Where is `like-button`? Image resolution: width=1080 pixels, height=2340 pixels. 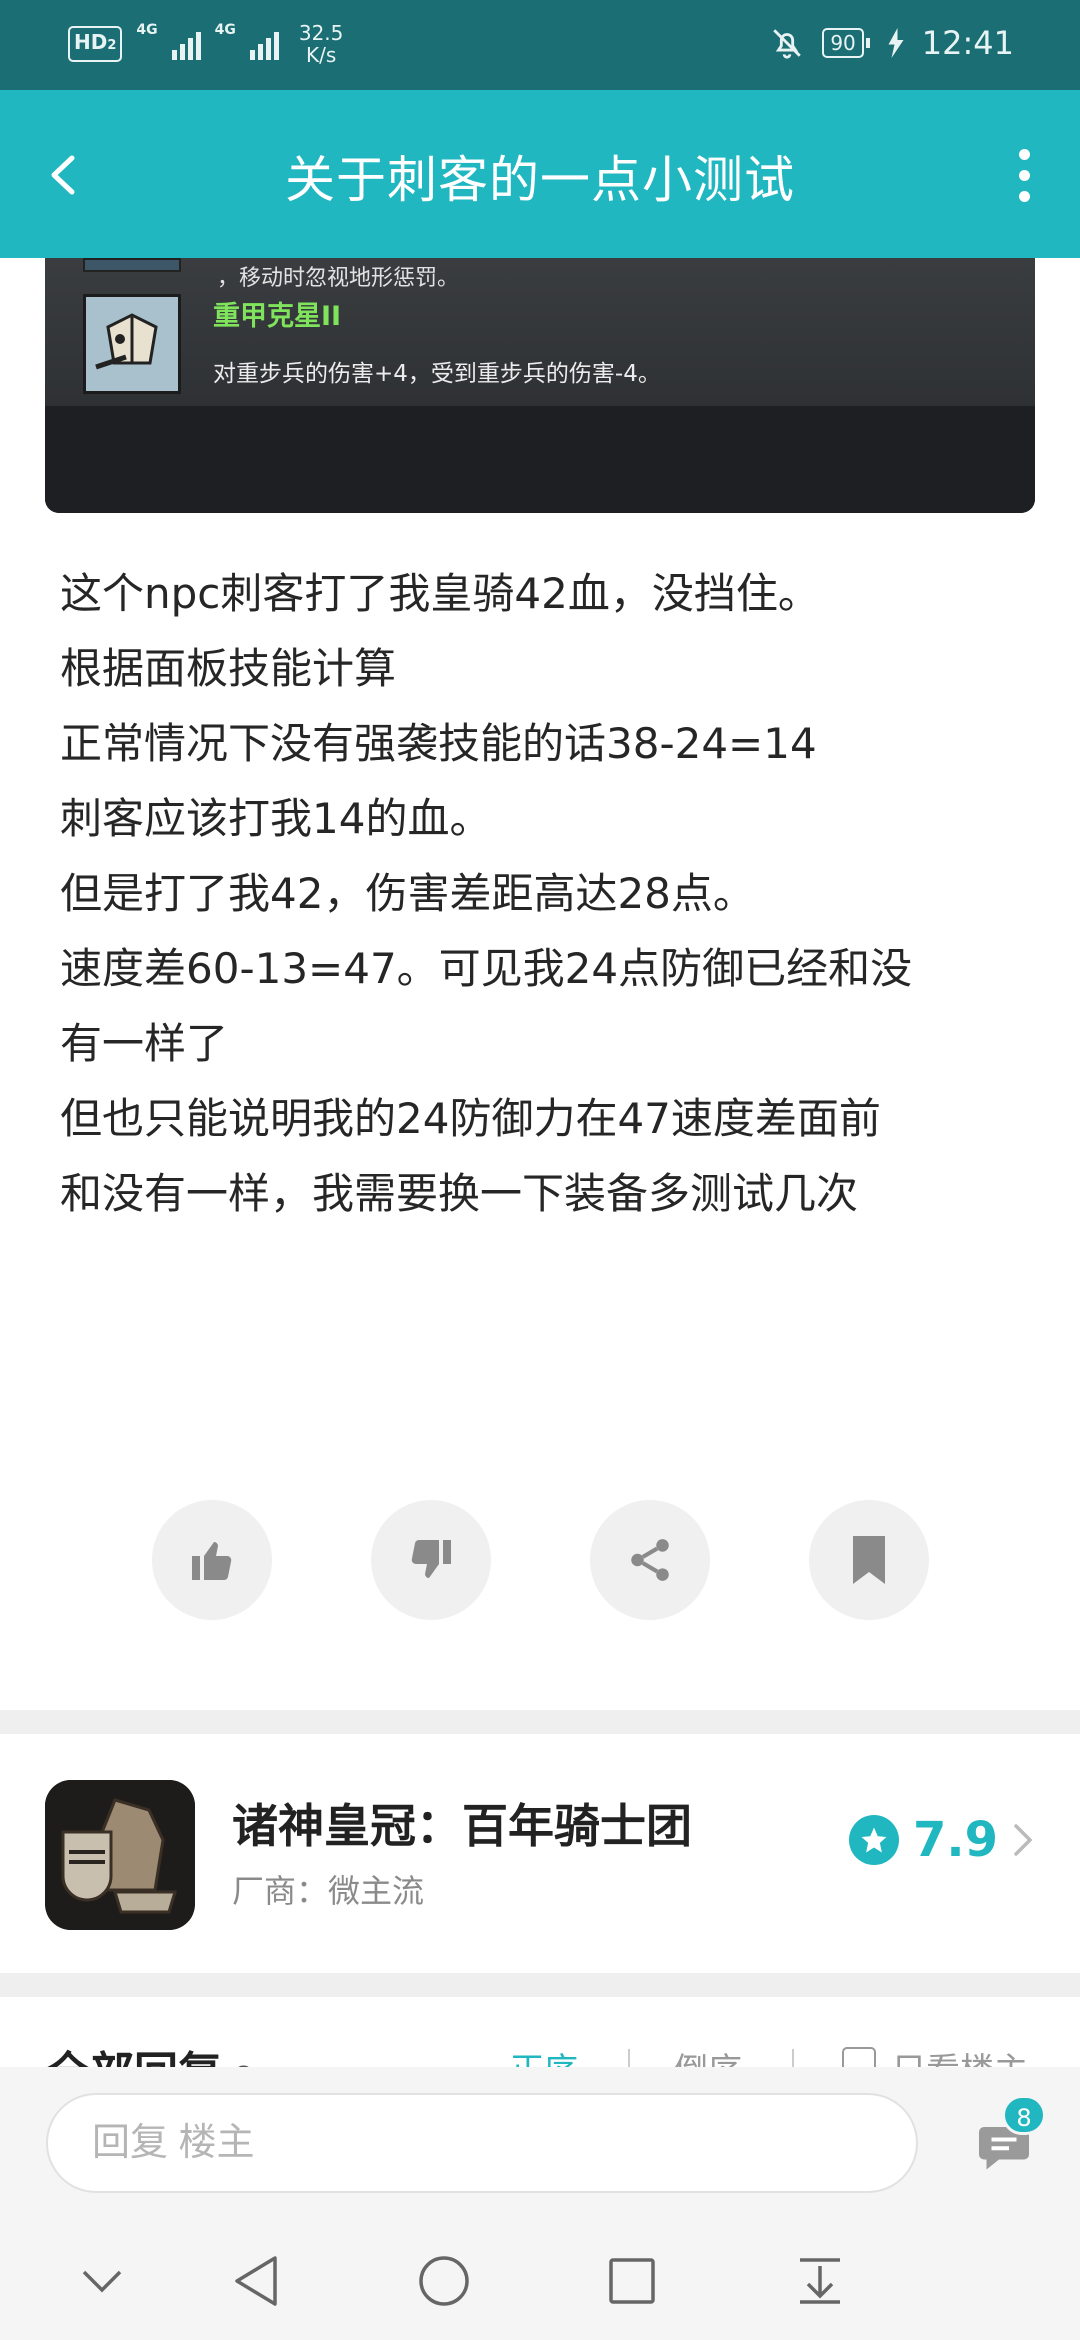 like-button is located at coordinates (212, 1560).